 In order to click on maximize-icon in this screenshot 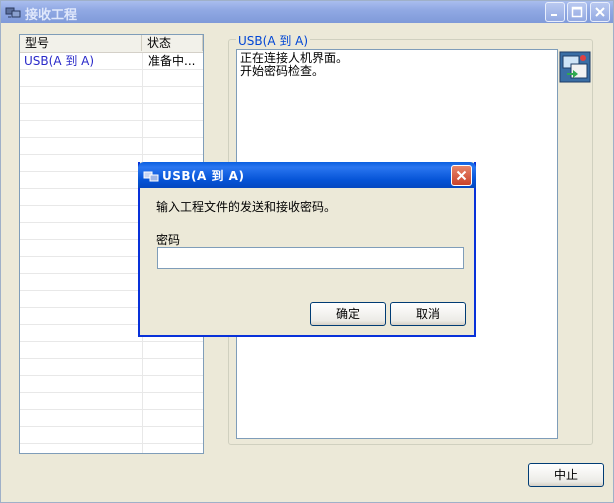, I will do `click(577, 12)`.